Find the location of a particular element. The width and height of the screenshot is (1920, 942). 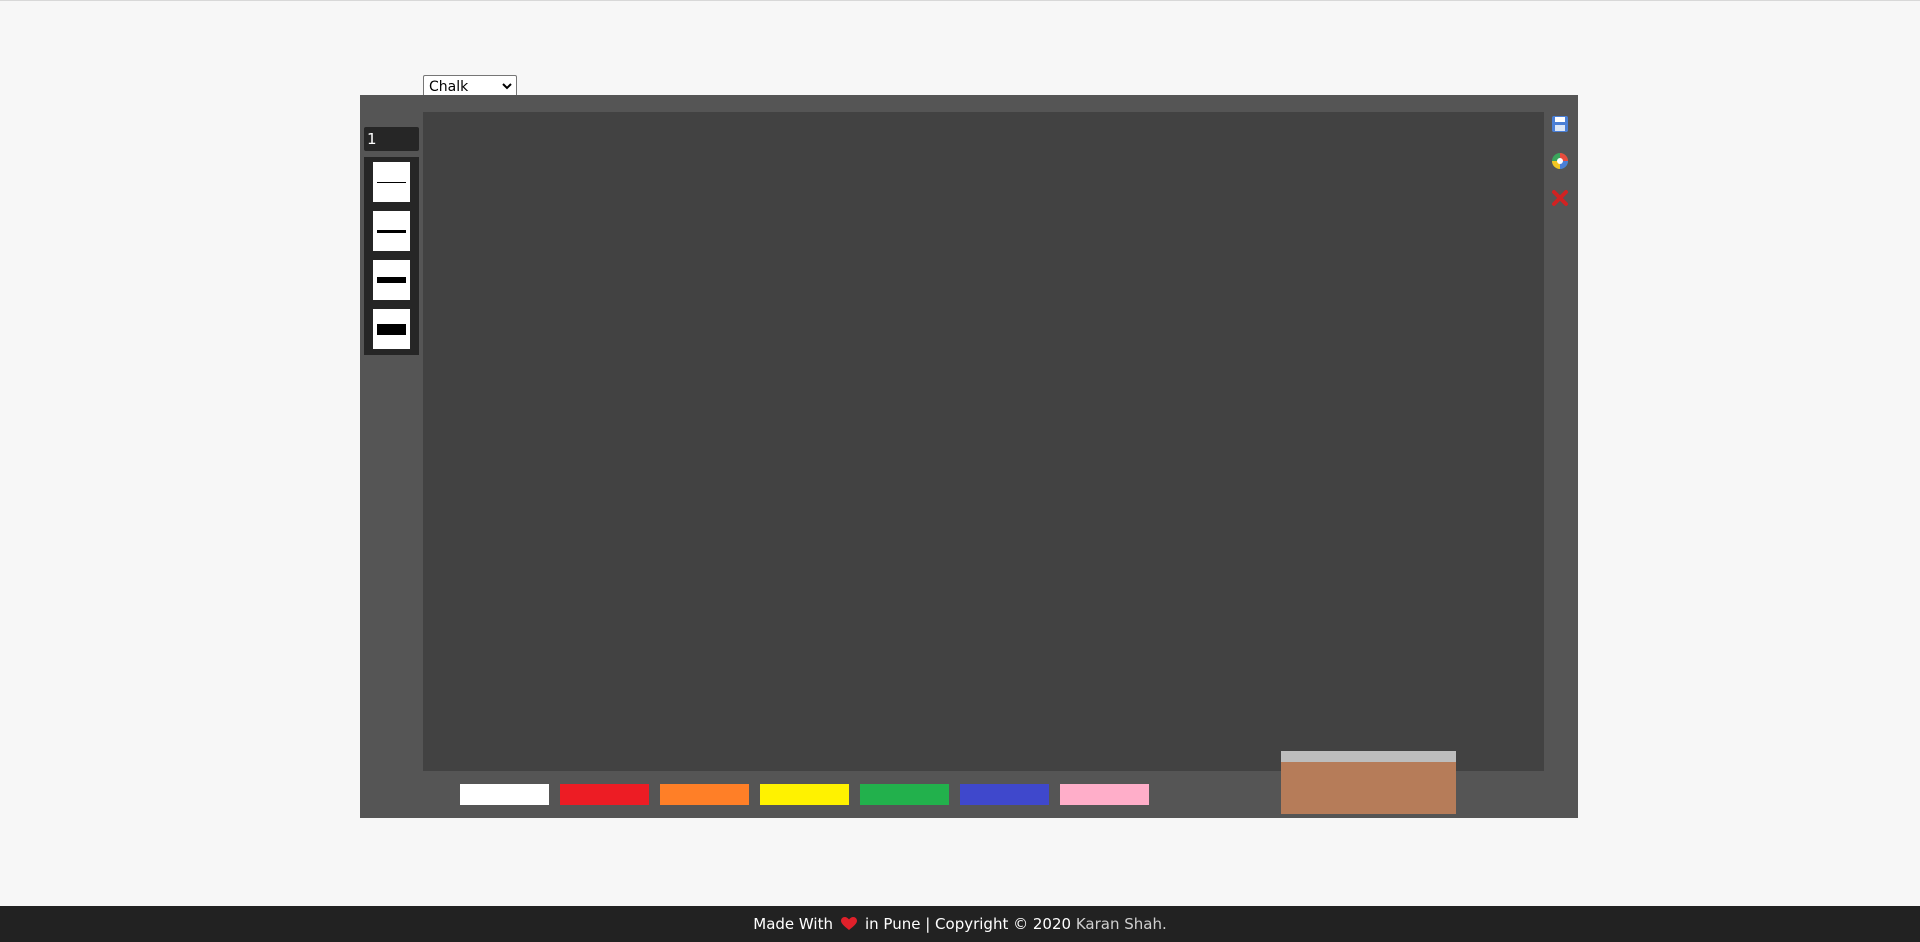

save-icon is located at coordinates (1560, 124).